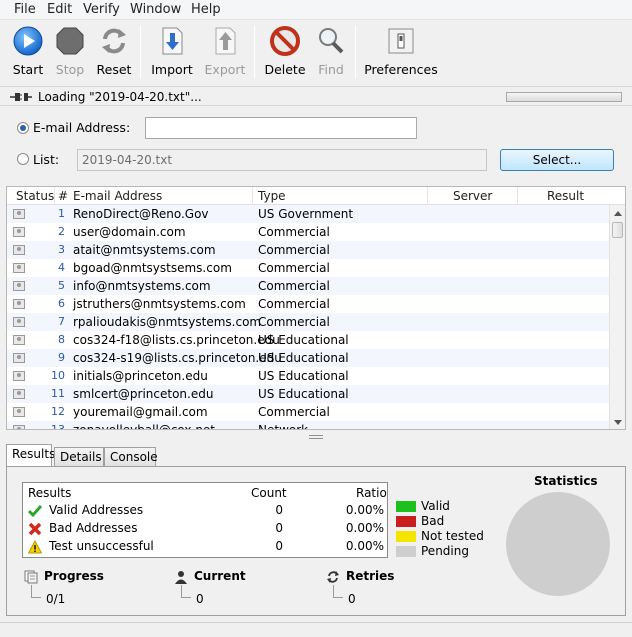 This screenshot has width=632, height=637. What do you see at coordinates (617, 317) in the screenshot?
I see `table-scrollbar` at bounding box center [617, 317].